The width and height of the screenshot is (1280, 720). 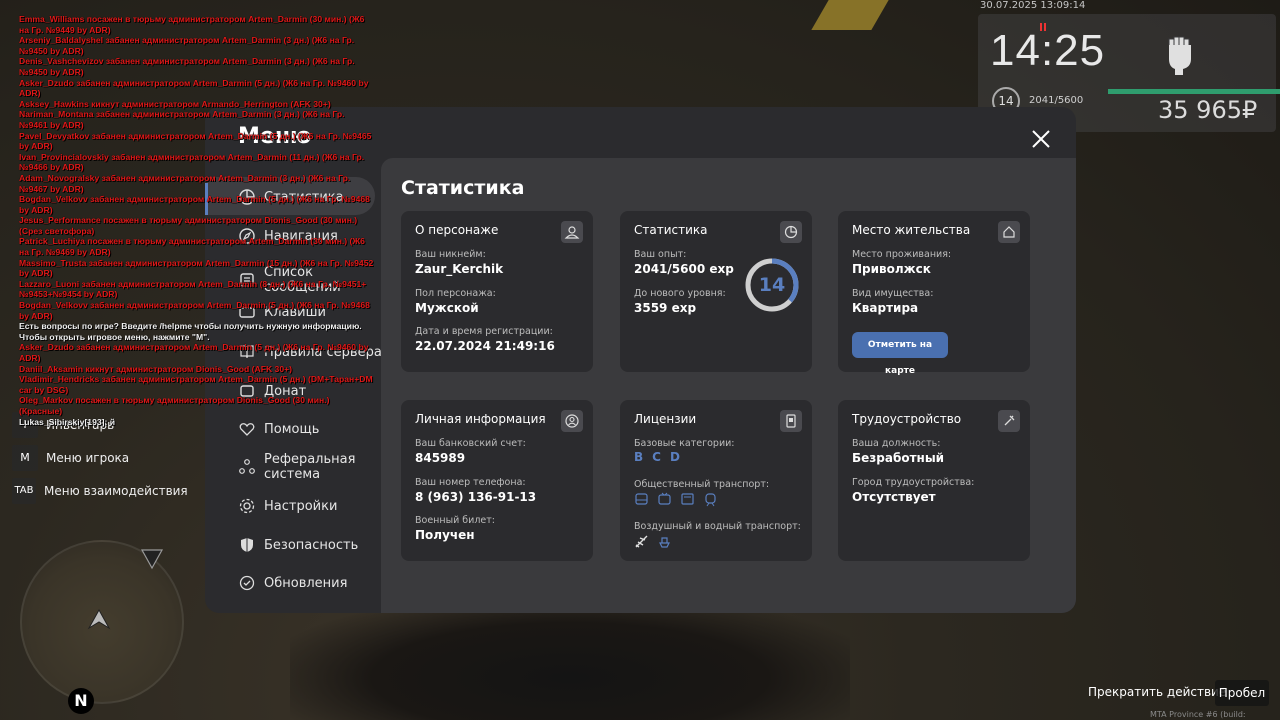 What do you see at coordinates (717, 526) in the screenshot?
I see `air-water-transport-label: Воздушный и водный транспорт:` at bounding box center [717, 526].